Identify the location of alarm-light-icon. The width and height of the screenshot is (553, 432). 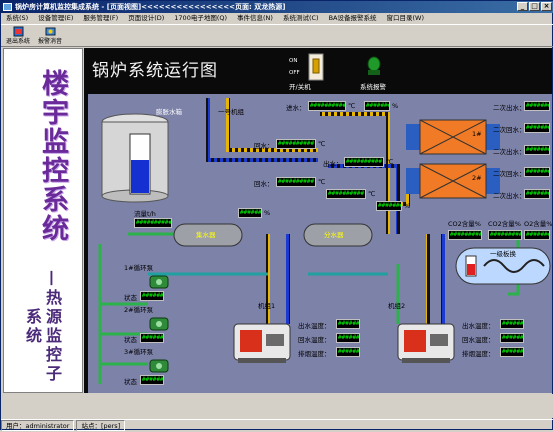
(374, 65).